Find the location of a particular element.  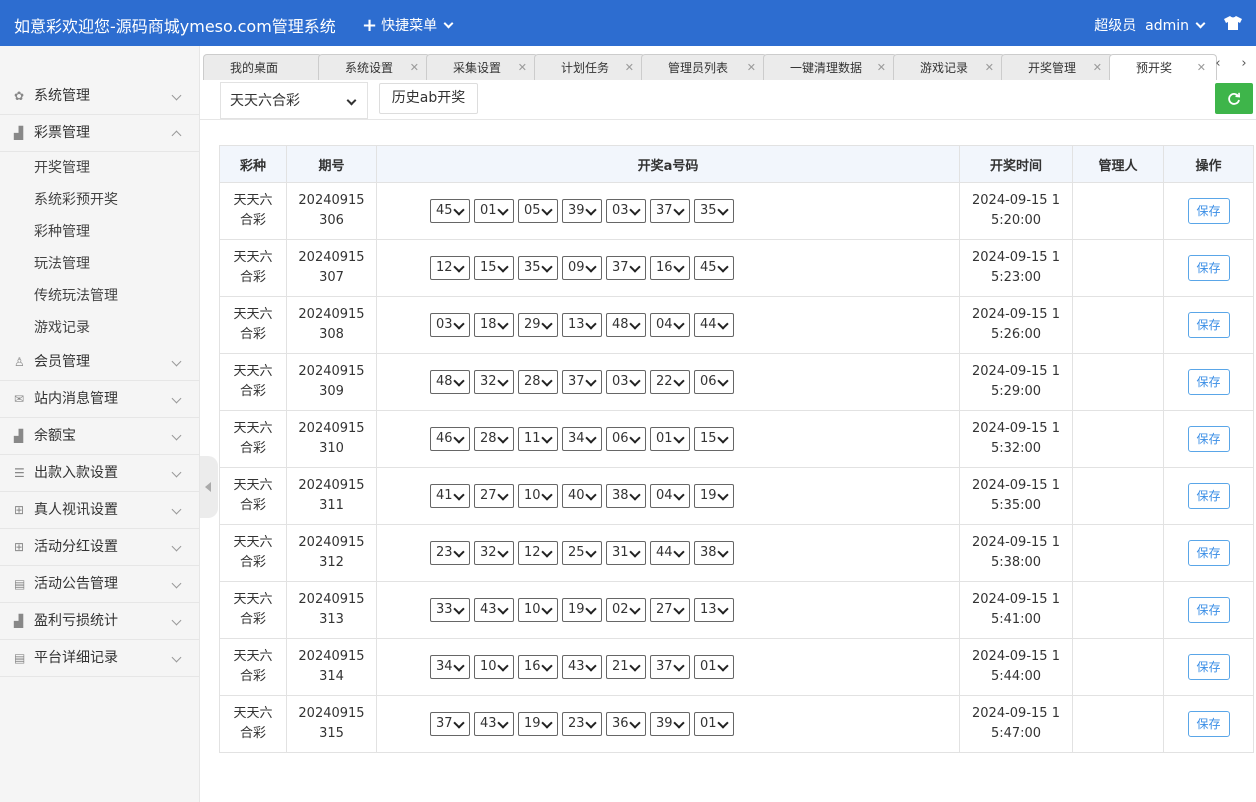

number-select: 45 is located at coordinates (714, 268).